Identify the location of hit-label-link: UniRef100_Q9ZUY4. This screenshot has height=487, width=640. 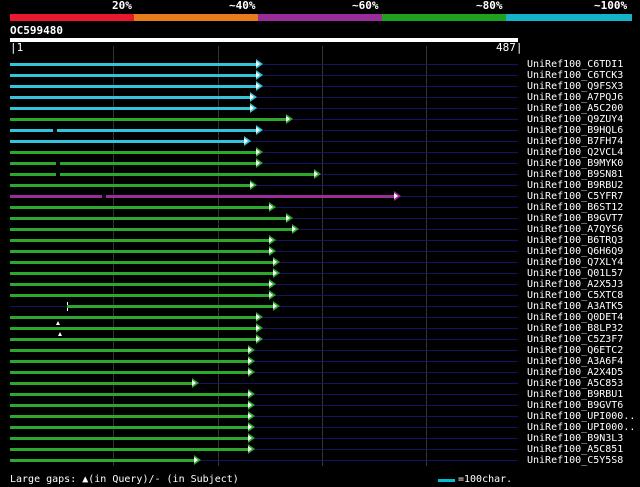
(575, 119).